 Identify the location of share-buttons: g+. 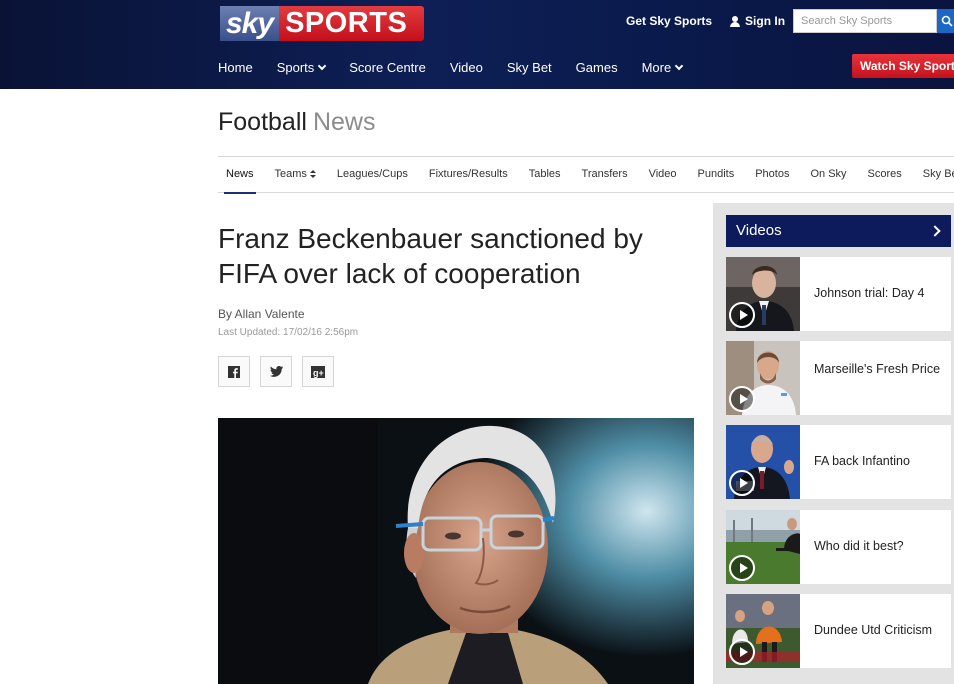
(276, 371).